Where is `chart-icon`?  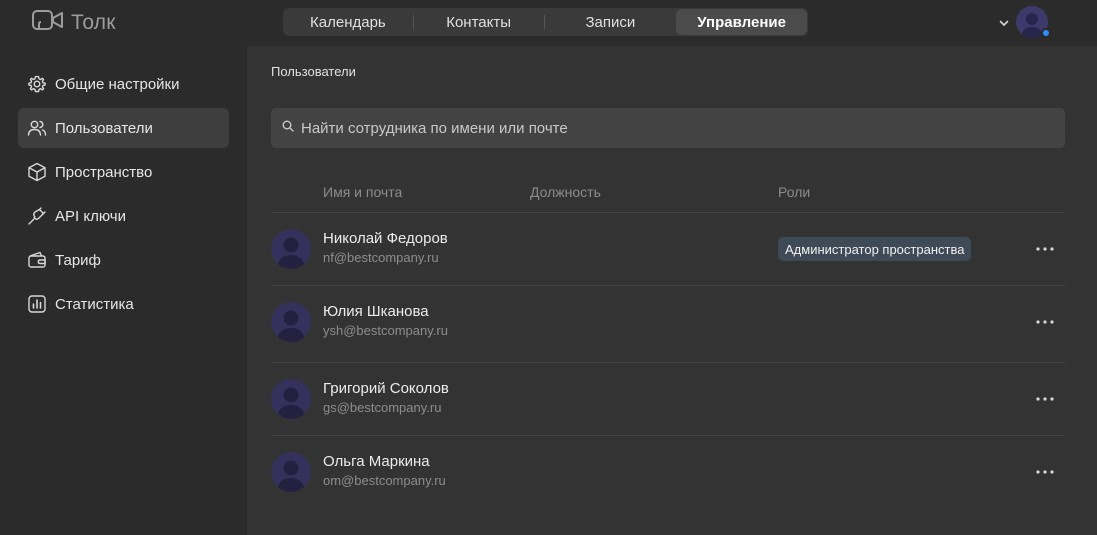
chart-icon is located at coordinates (37, 304).